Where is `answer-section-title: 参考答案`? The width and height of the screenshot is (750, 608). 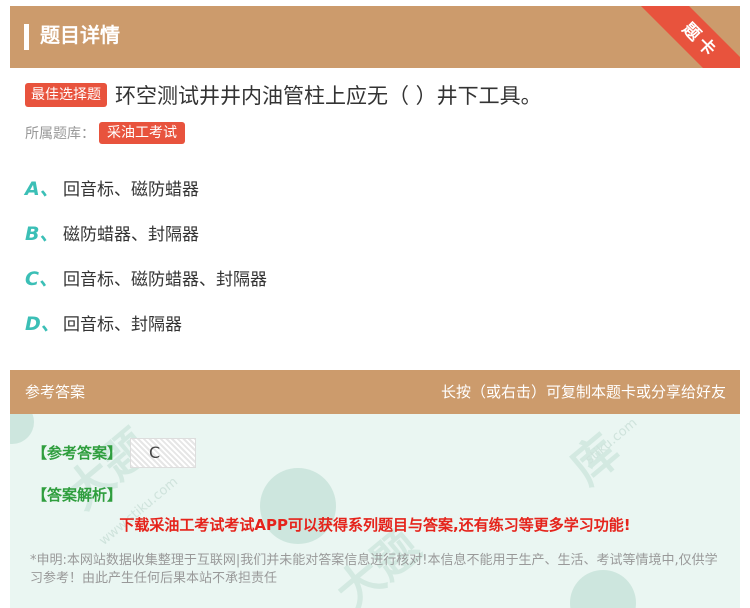 answer-section-title: 参考答案 is located at coordinates (55, 392).